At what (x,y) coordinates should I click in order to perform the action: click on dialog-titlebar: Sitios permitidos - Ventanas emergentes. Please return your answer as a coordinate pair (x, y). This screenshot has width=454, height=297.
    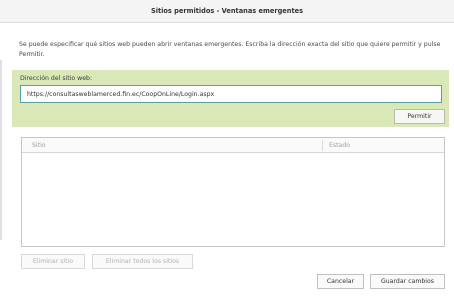
    Looking at the image, I should click on (227, 11).